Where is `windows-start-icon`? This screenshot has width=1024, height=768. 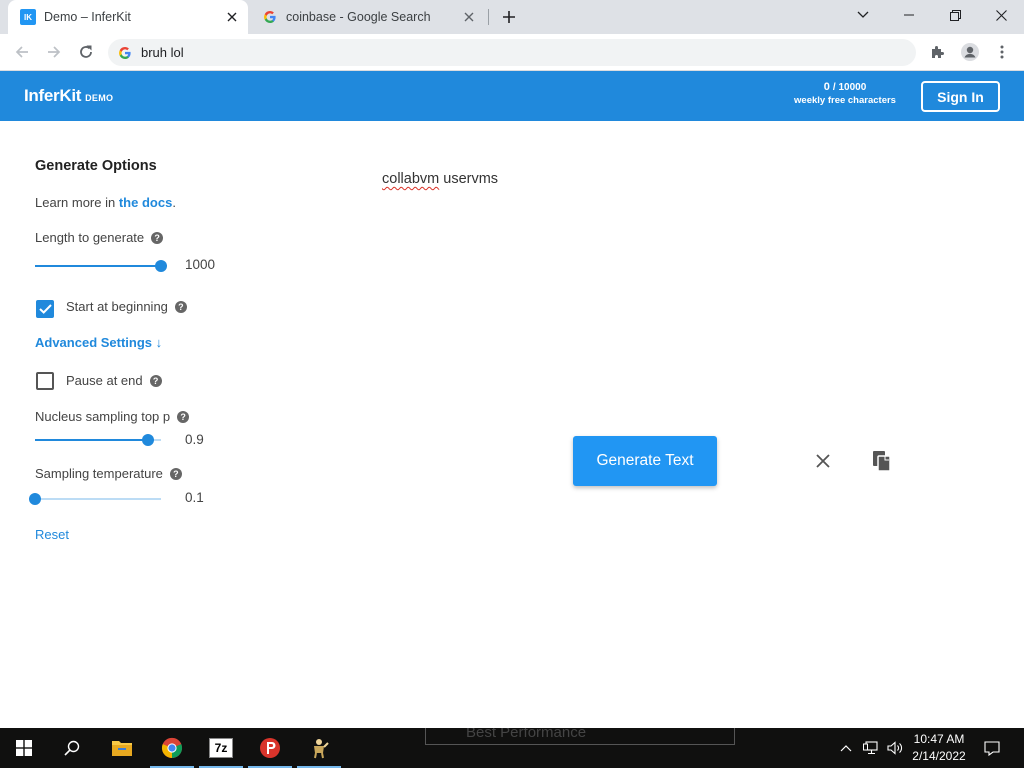 windows-start-icon is located at coordinates (24, 748).